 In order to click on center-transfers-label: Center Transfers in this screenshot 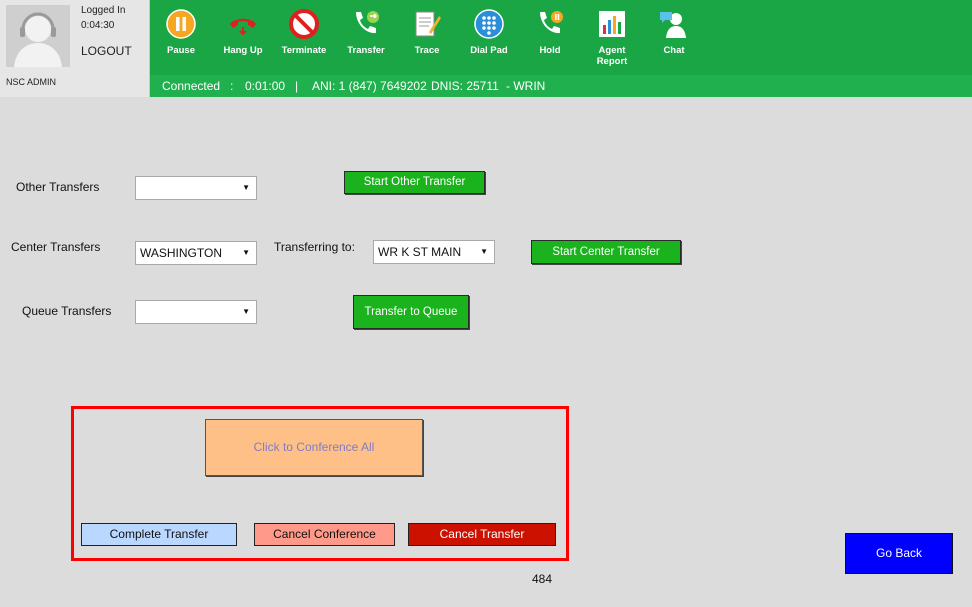, I will do `click(56, 247)`.